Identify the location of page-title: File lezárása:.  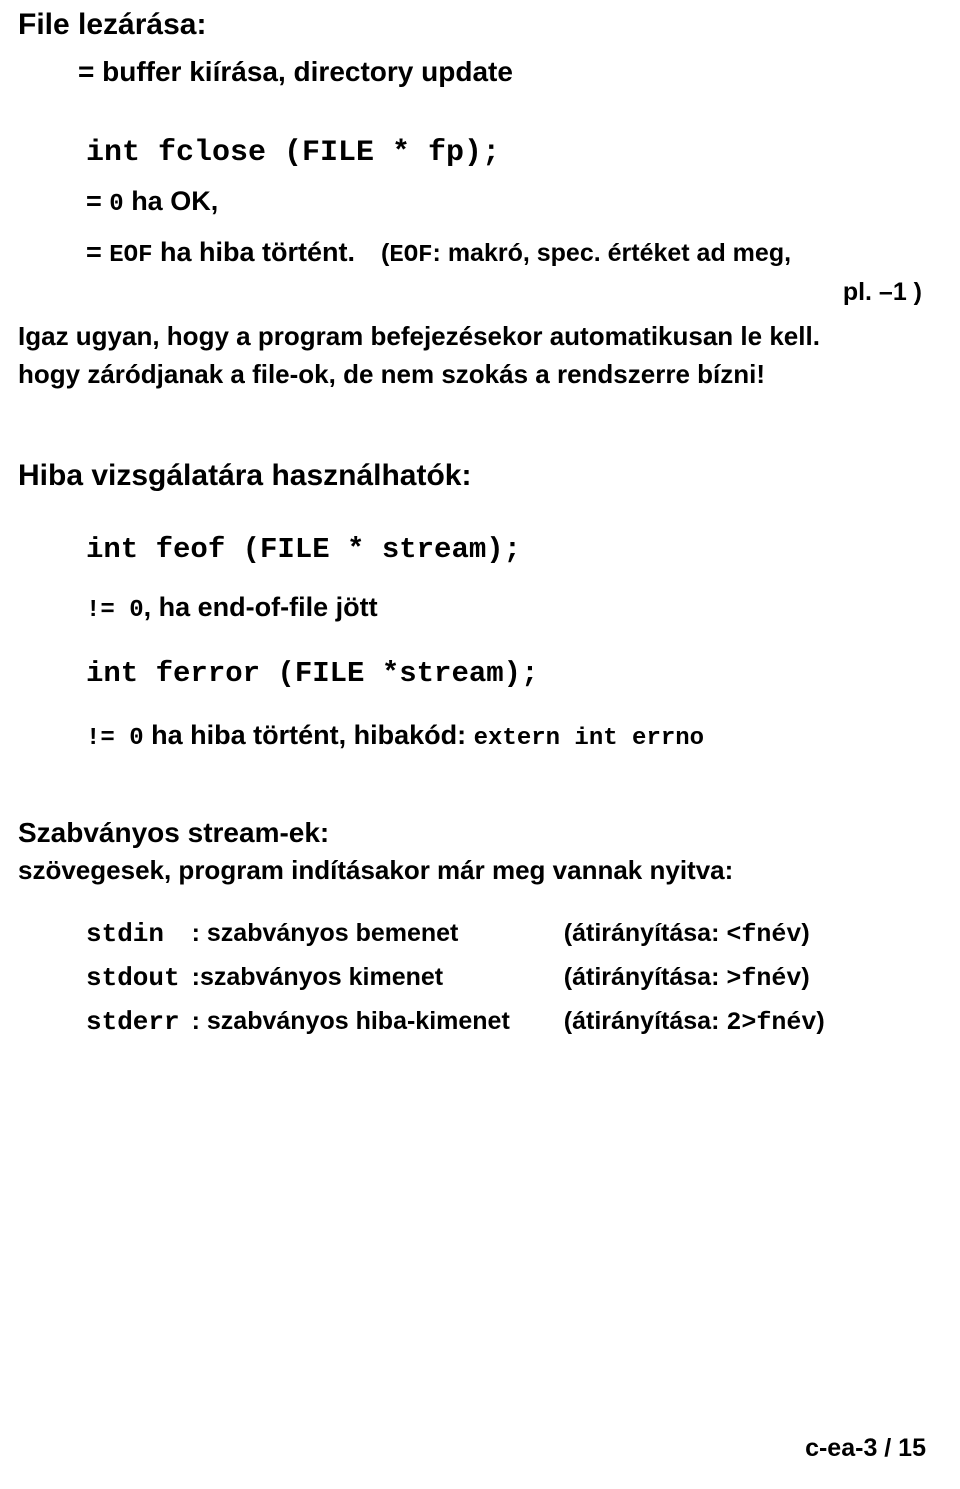
(112, 24).